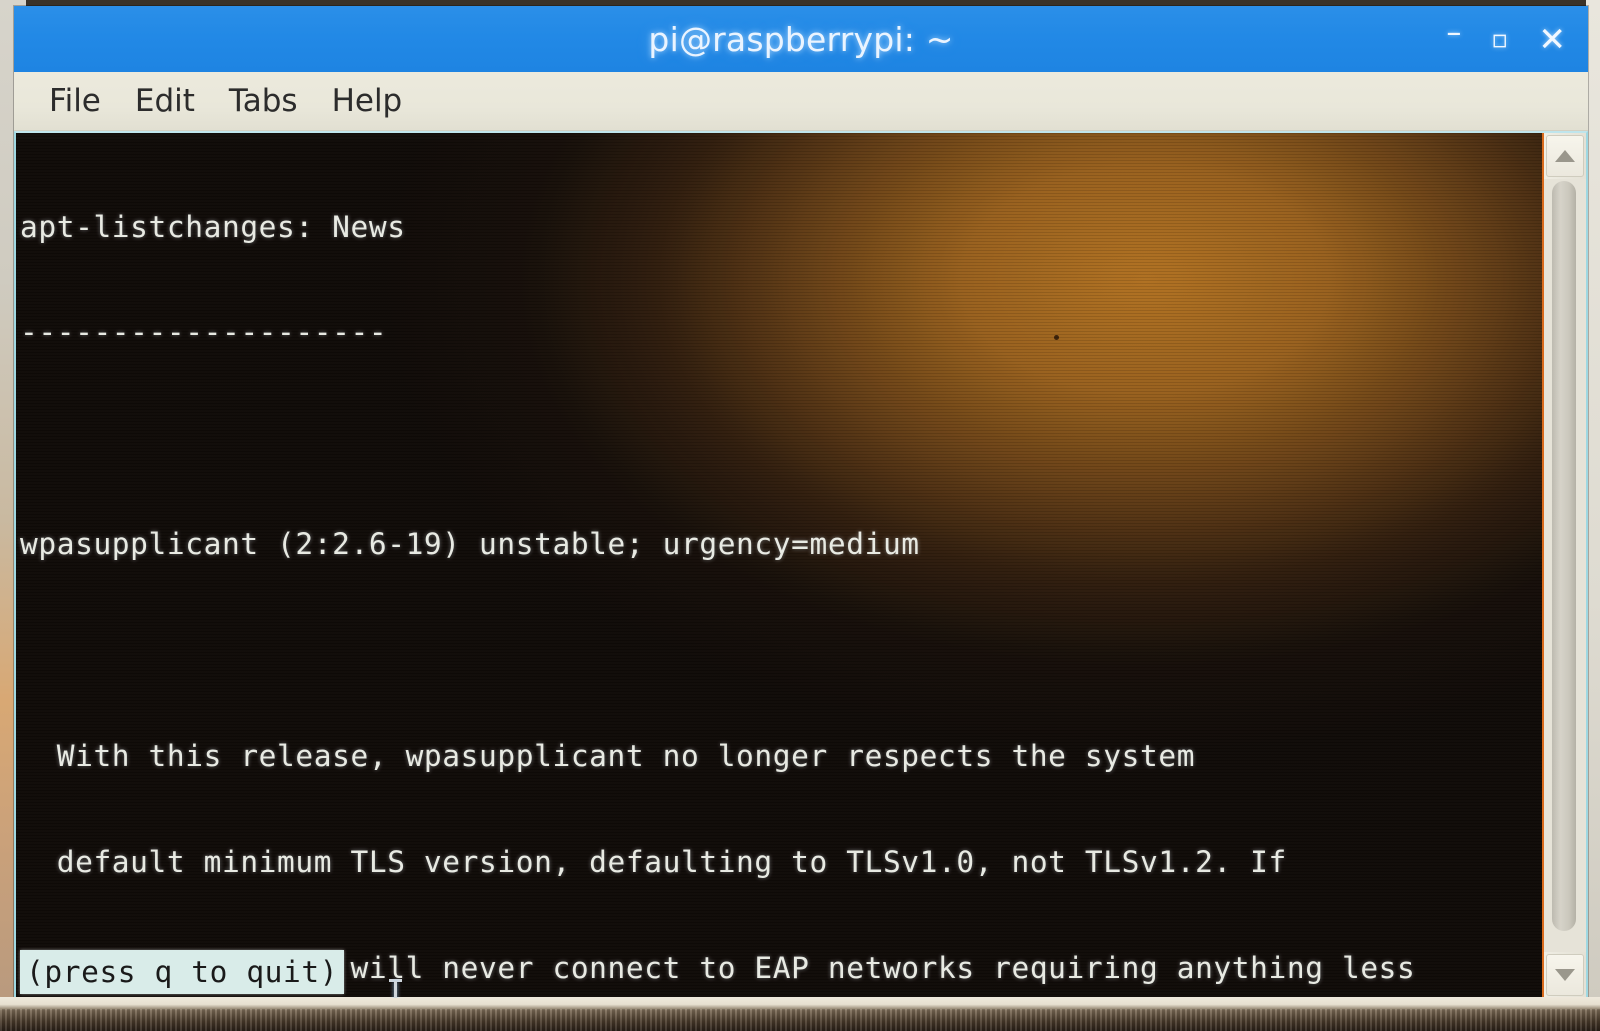 Image resolution: width=1600 pixels, height=1031 pixels. I want to click on terminal-line: --------------------, so click(204, 332).